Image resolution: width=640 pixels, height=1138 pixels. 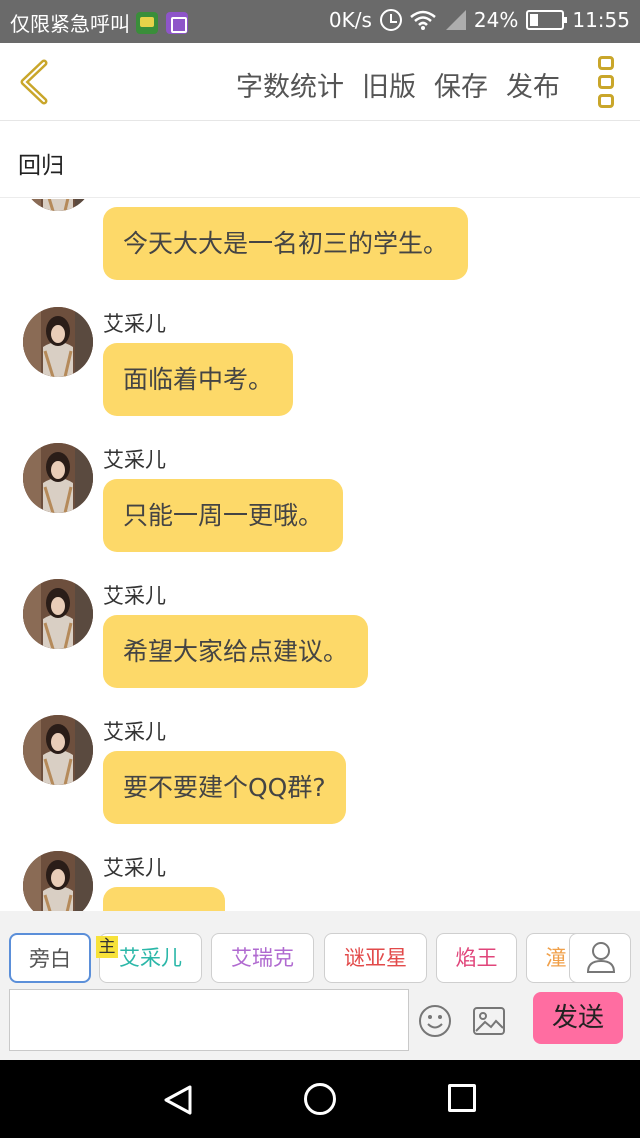 What do you see at coordinates (224, 787) in the screenshot?
I see `message-bubble: 要不要建个QQ群?` at bounding box center [224, 787].